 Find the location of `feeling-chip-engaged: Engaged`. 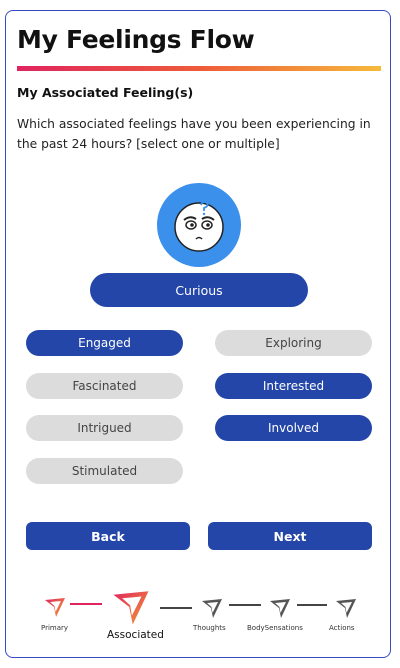

feeling-chip-engaged: Engaged is located at coordinates (104, 343).